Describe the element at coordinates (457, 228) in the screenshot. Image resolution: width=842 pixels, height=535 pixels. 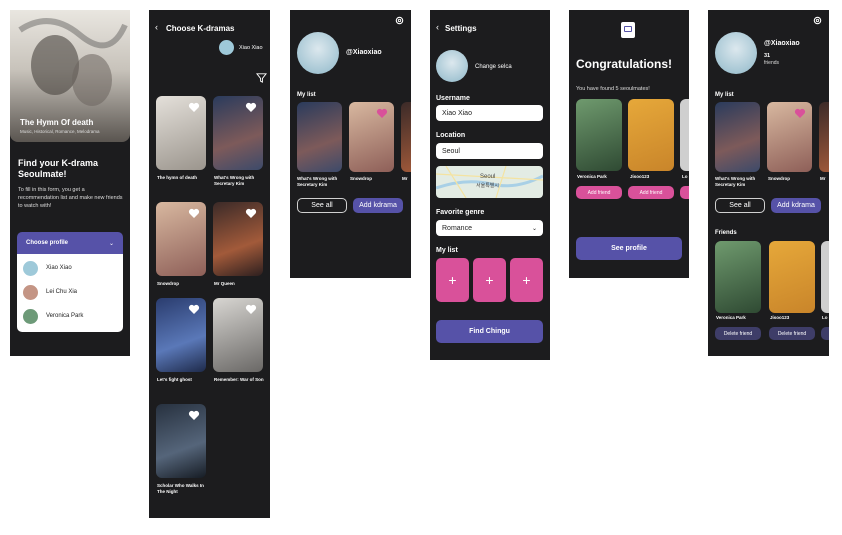
I see `genre-value: Romance` at that location.